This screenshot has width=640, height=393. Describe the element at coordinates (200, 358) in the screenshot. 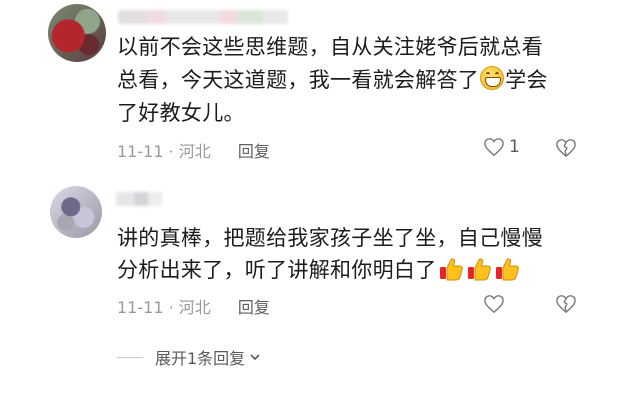

I see `expand-replies-label: 展开1条回复` at that location.